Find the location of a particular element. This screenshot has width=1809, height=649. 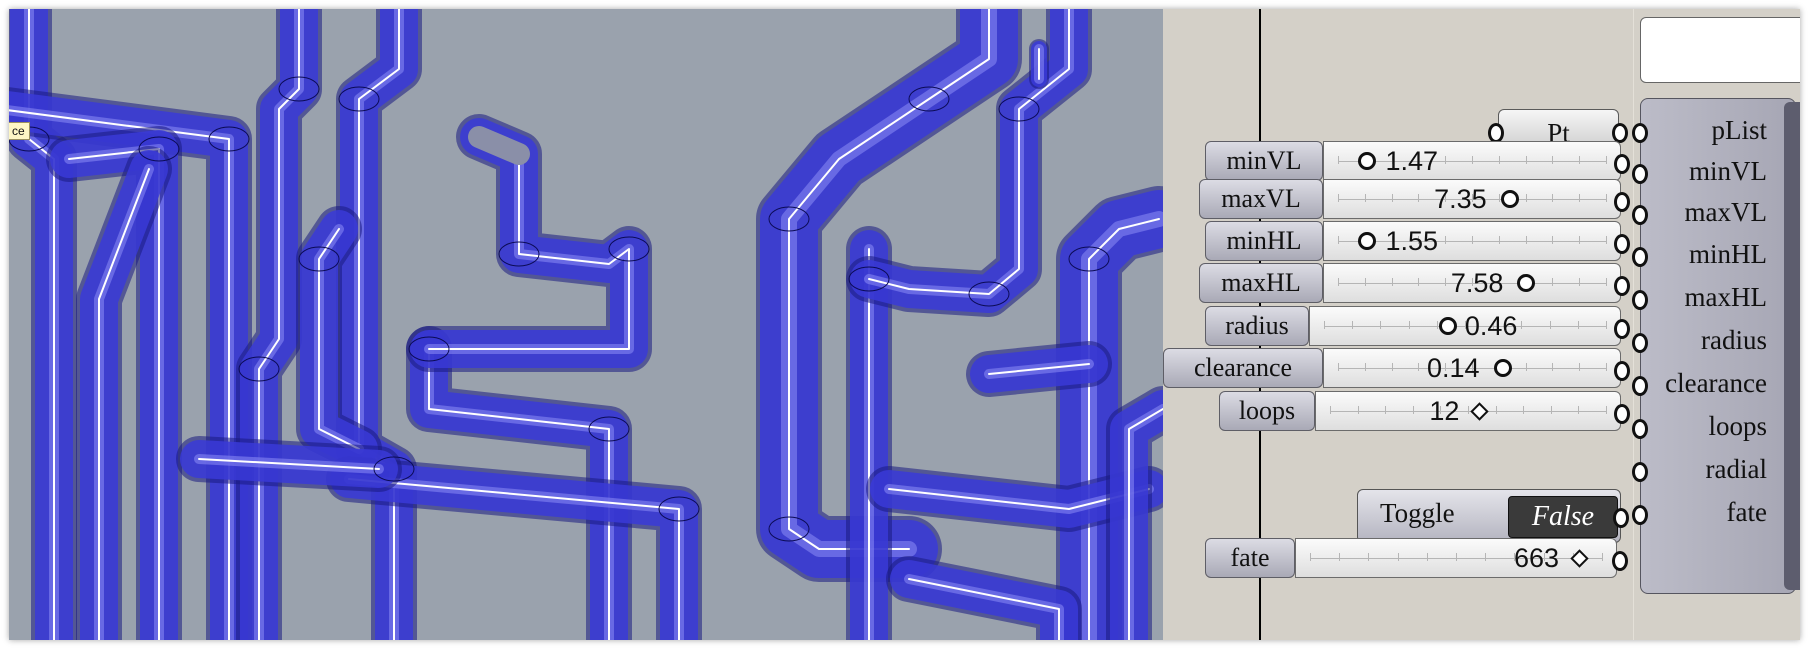

slider-value: 0.46 is located at coordinates (1491, 325).